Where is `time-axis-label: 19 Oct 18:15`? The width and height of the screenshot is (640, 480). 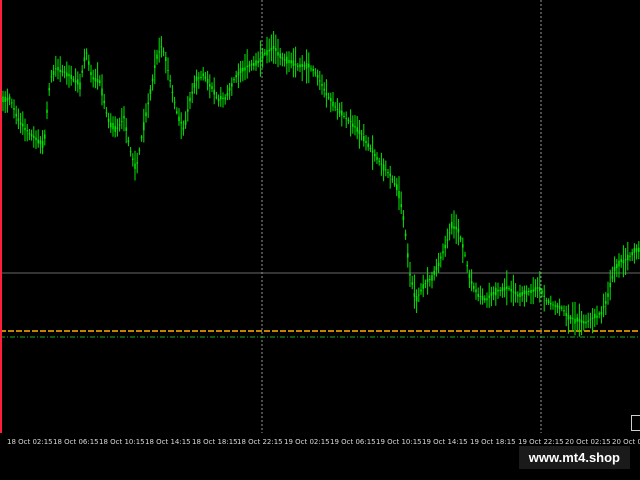
time-axis-label: 19 Oct 18:15 is located at coordinates (493, 442).